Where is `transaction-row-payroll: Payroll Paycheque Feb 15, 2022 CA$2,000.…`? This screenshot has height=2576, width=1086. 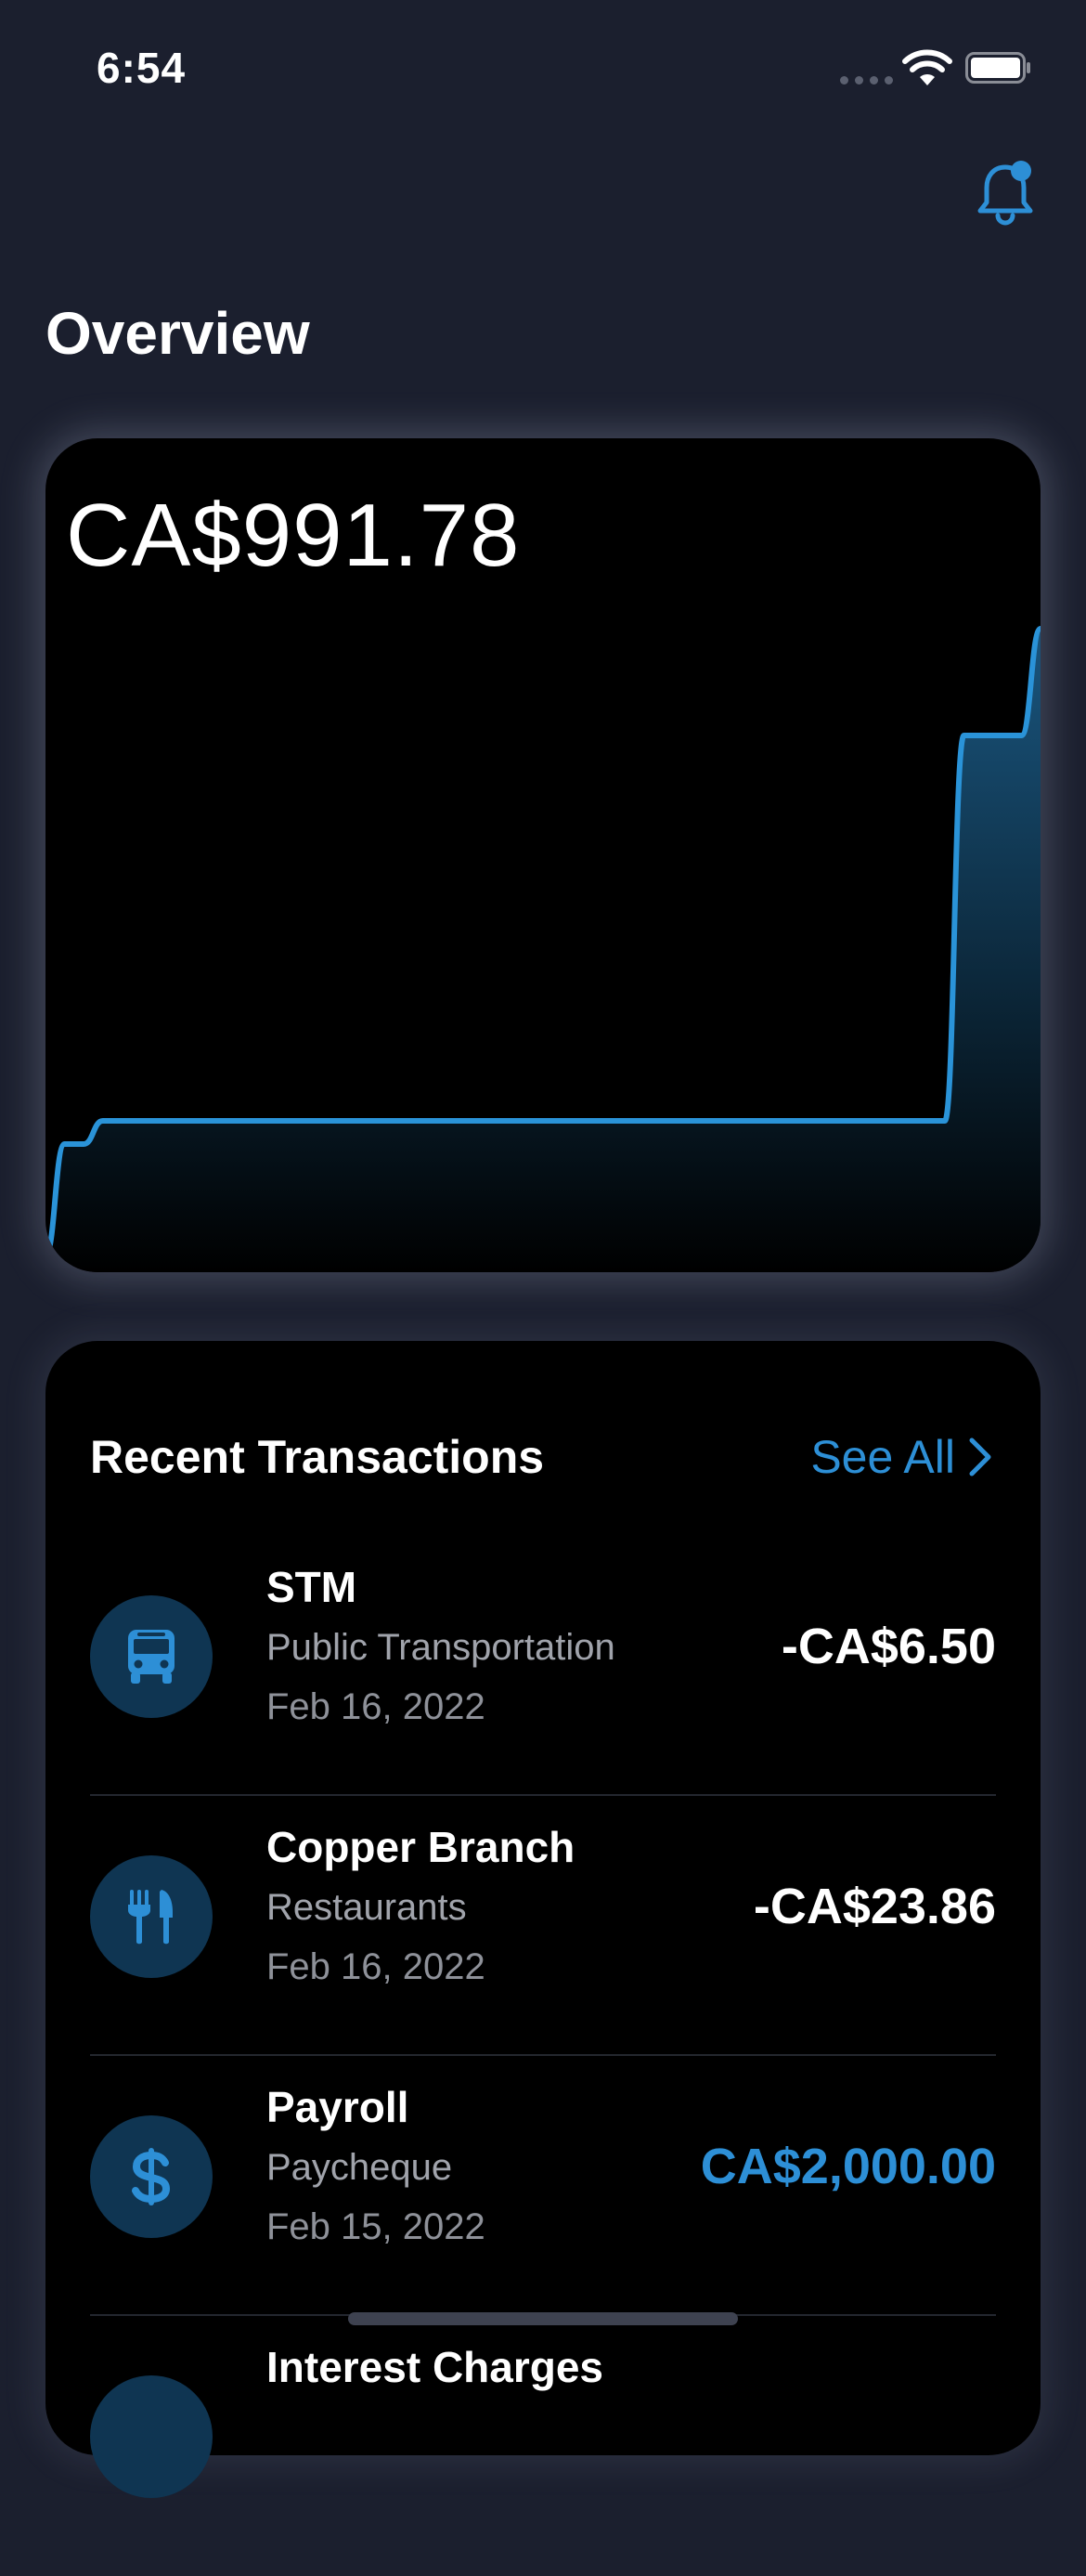 transaction-row-payroll: Payroll Paycheque Feb 15, 2022 CA$2,000.… is located at coordinates (543, 2186).